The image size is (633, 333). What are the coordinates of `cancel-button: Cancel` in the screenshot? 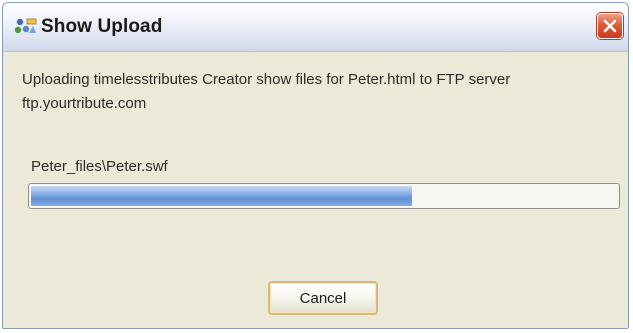 It's located at (323, 298).